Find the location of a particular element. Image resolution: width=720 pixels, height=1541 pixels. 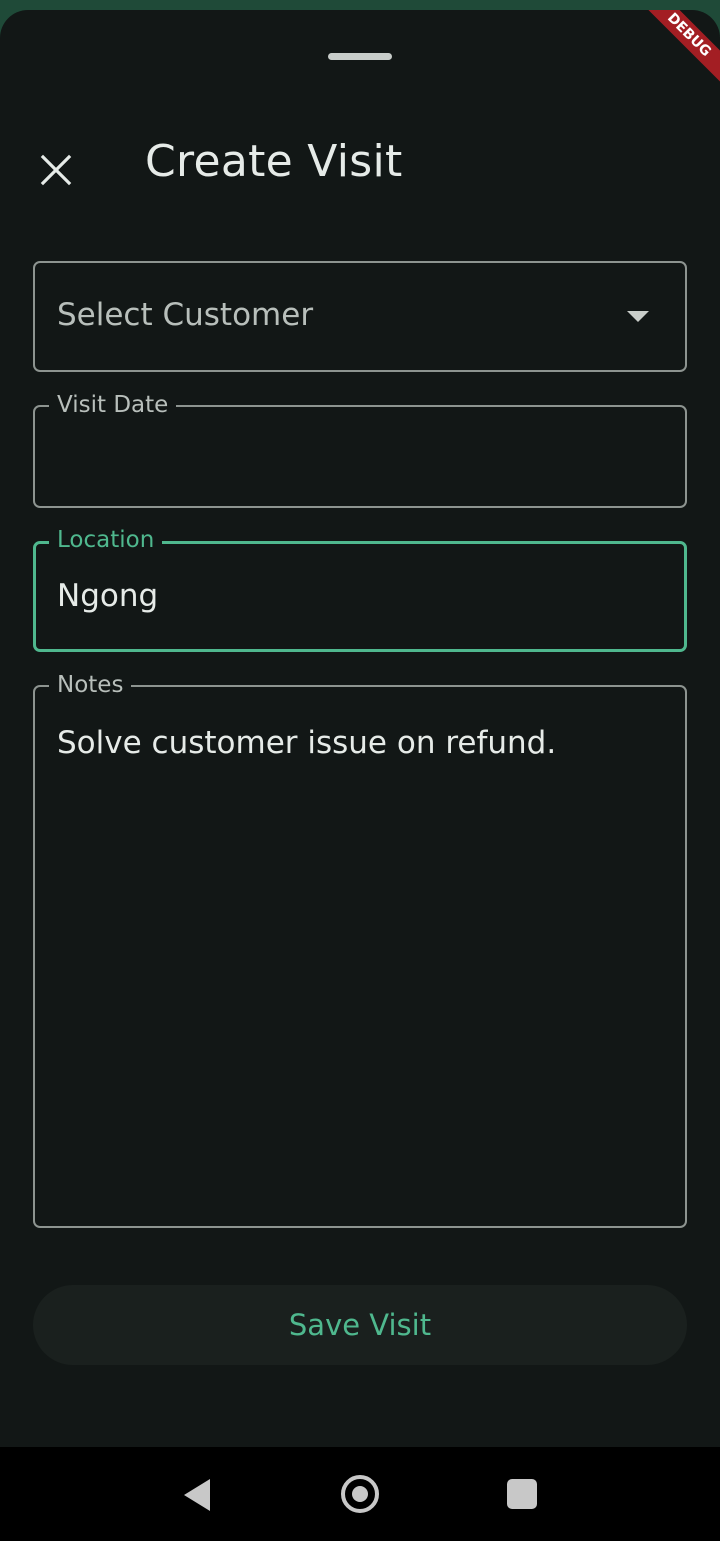

close-button is located at coordinates (56, 170).